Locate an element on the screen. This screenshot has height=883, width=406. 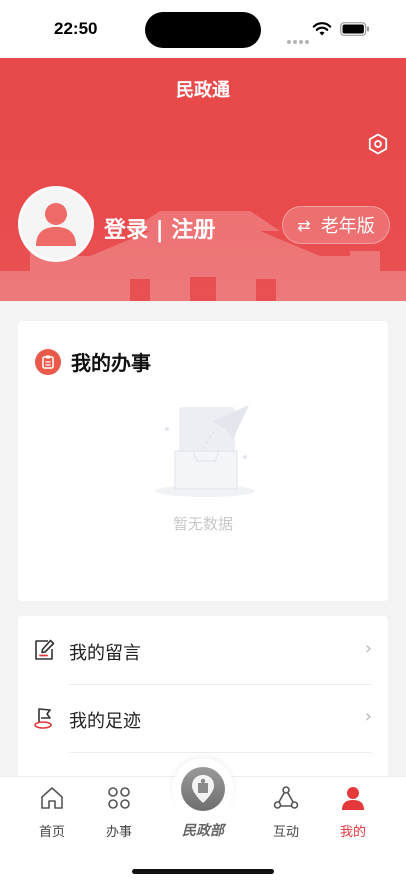
status-time: 22:50 is located at coordinates (76, 28).